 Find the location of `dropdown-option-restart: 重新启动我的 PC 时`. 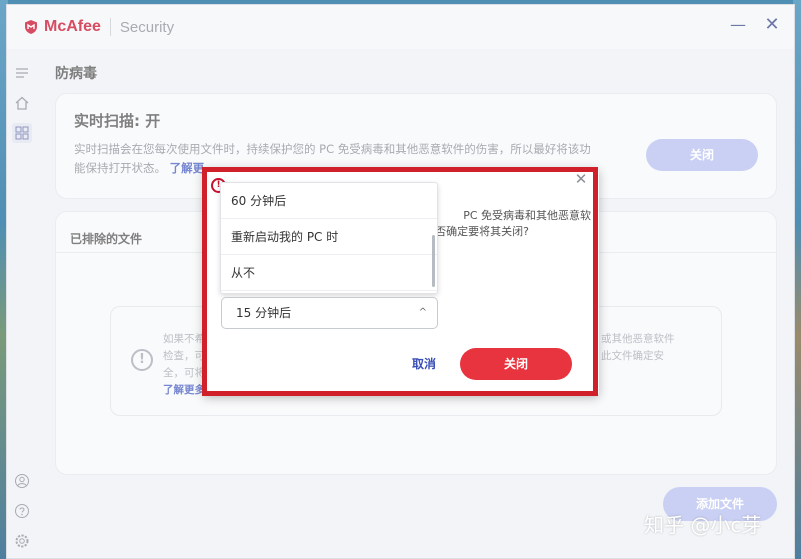

dropdown-option-restart: 重新启动我的 PC 时 is located at coordinates (329, 237).